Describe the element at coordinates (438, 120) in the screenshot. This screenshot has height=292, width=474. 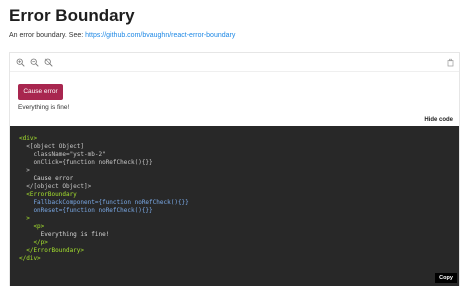
I see `hide-code-button: Hide code` at that location.